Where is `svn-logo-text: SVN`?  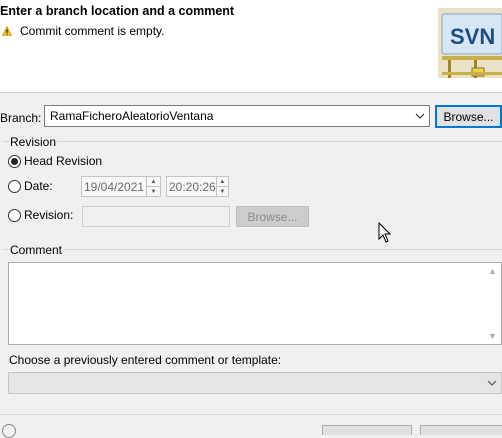 svn-logo-text: SVN is located at coordinates (472, 36).